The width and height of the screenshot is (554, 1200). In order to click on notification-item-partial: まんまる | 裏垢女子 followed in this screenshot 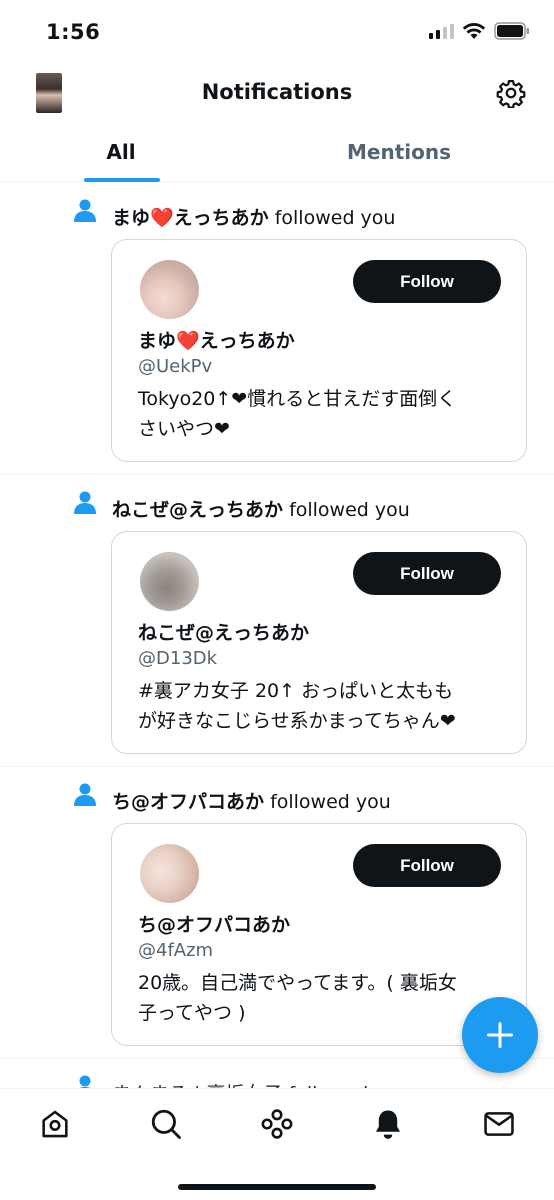, I will do `click(277, 1073)`.